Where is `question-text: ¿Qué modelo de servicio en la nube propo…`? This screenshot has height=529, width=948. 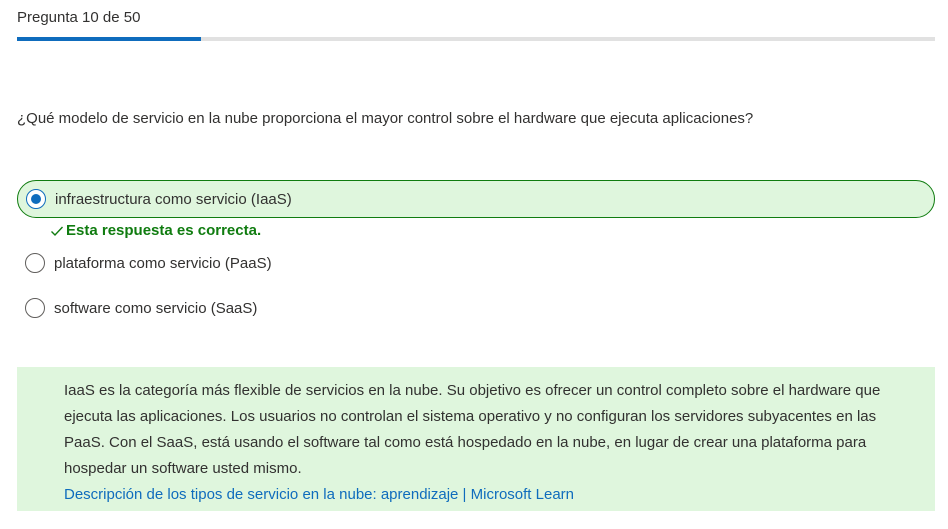 question-text: ¿Qué modelo de servicio en la nube propo… is located at coordinates (385, 118).